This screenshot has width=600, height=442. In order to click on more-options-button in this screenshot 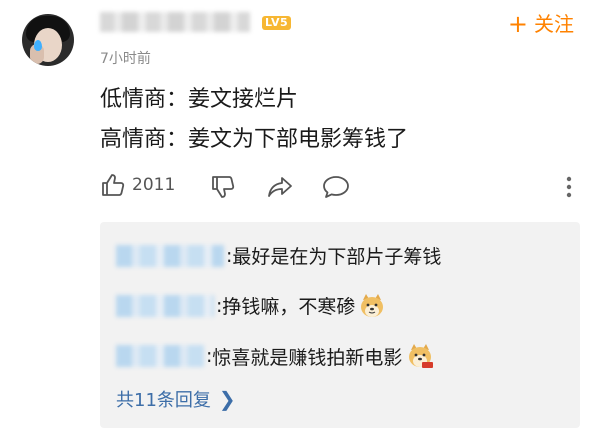, I will do `click(569, 189)`.